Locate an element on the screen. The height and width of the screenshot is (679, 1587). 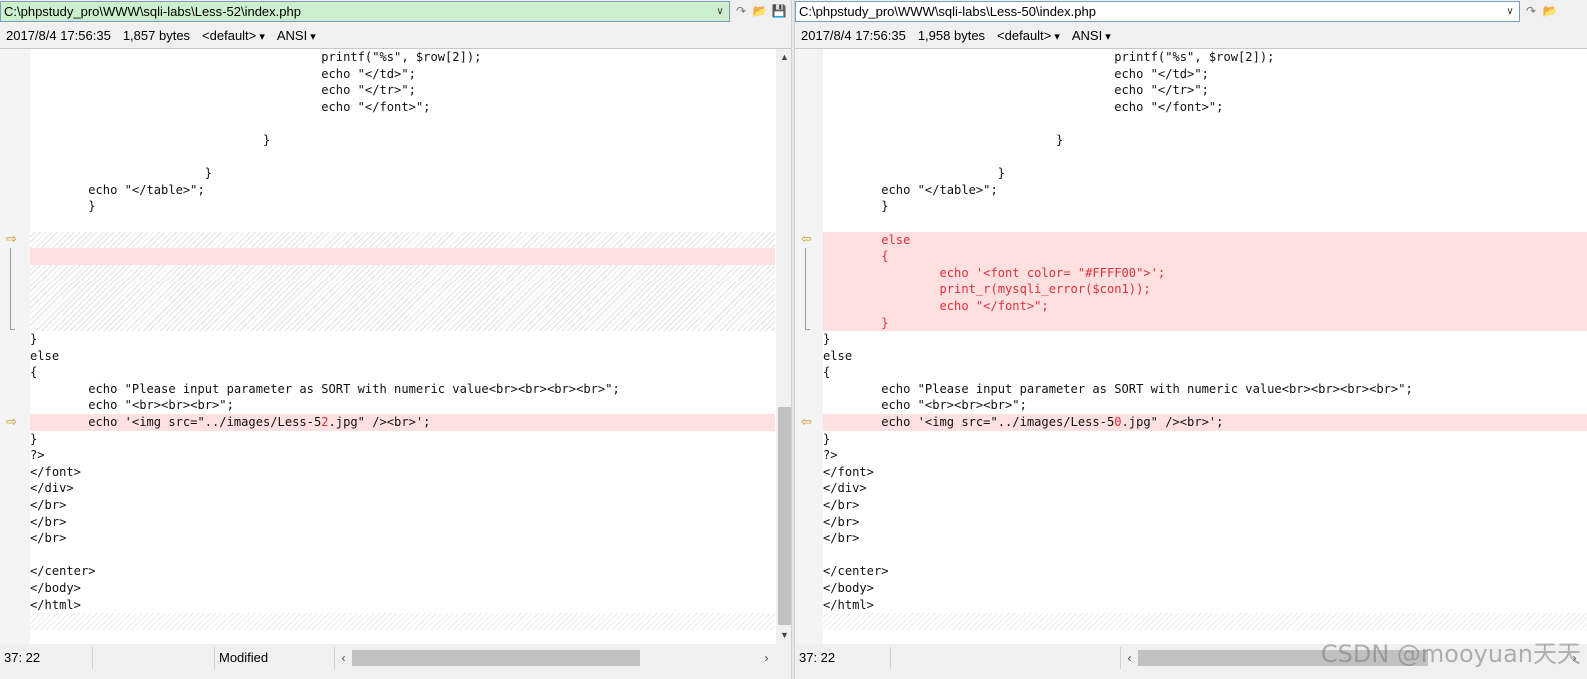
left-cursor-position: 37: 22 is located at coordinates (46, 658).